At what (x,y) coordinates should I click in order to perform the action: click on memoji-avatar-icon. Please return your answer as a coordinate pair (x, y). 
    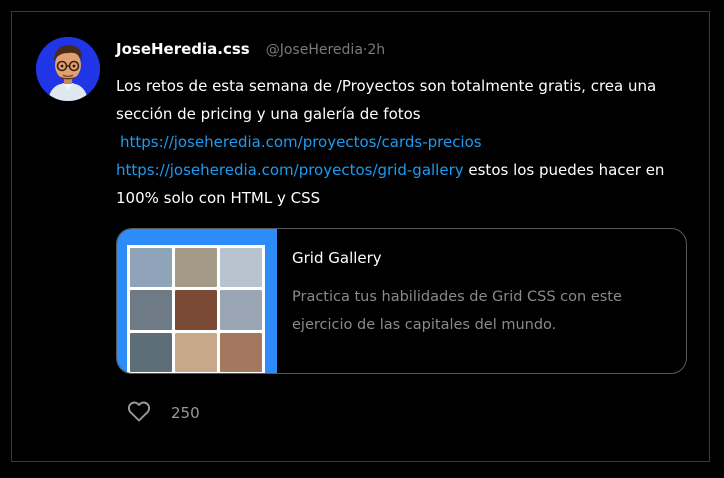
    Looking at the image, I should click on (68, 69).